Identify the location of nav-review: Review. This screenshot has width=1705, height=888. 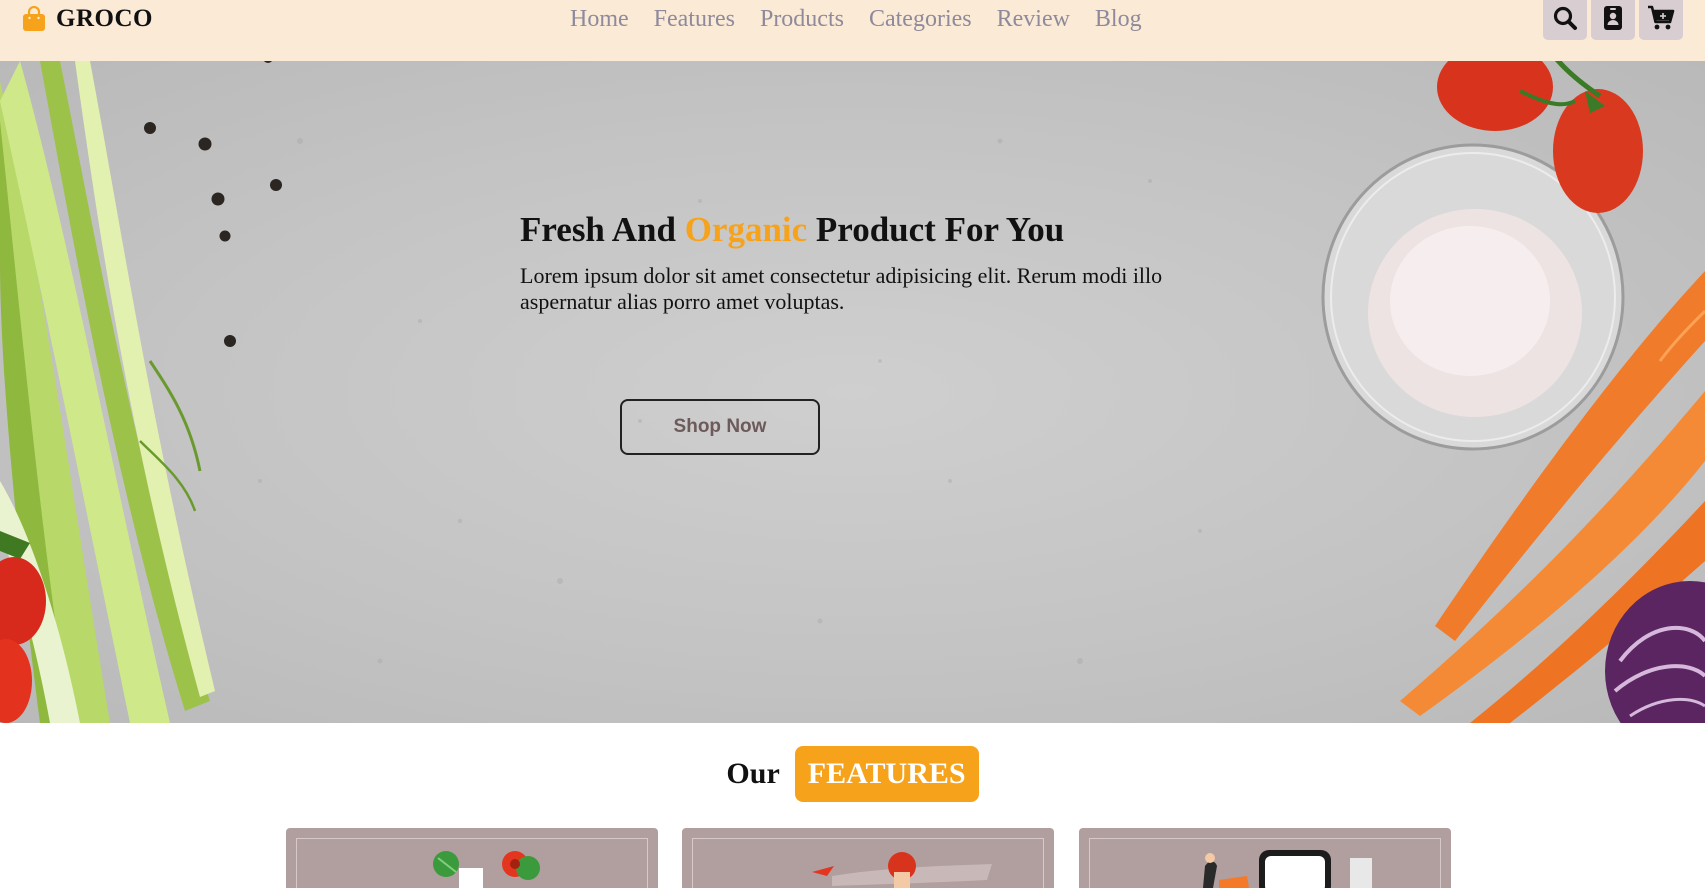
(1033, 19).